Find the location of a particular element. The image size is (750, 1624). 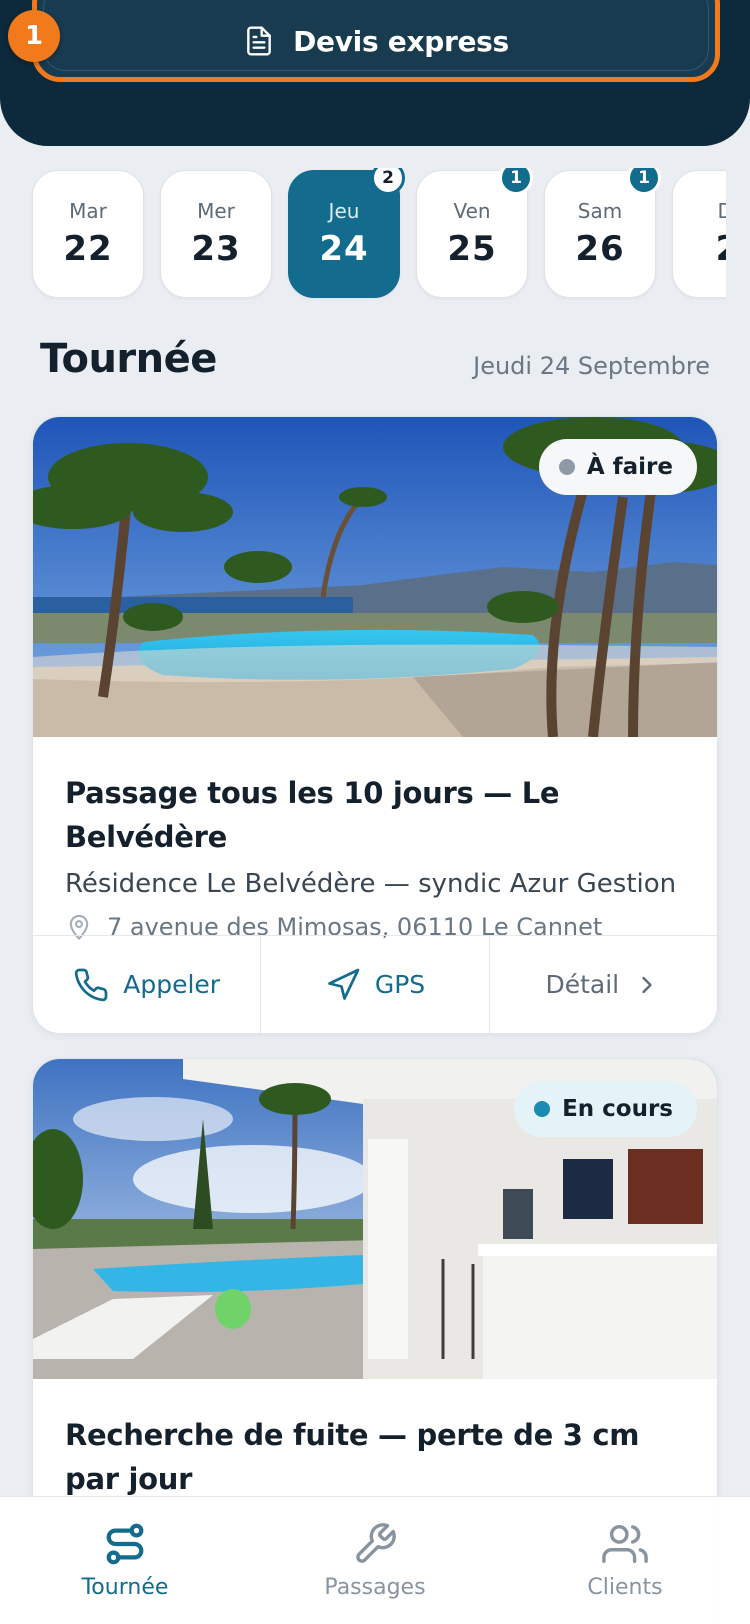

day-tab-ven: Ven 25 1 is located at coordinates (474, 233).